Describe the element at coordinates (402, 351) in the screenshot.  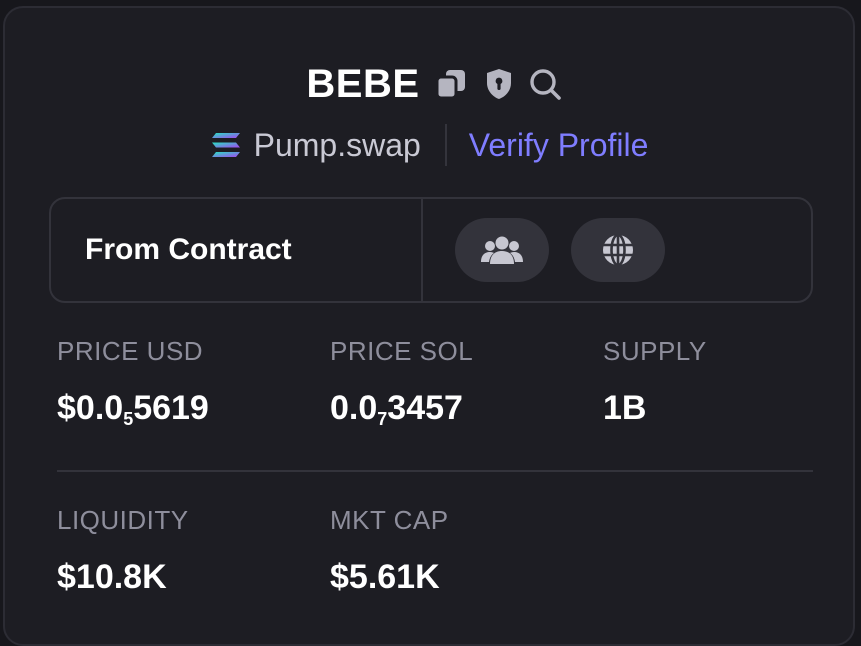
I see `stat-label: PRICE SOL` at that location.